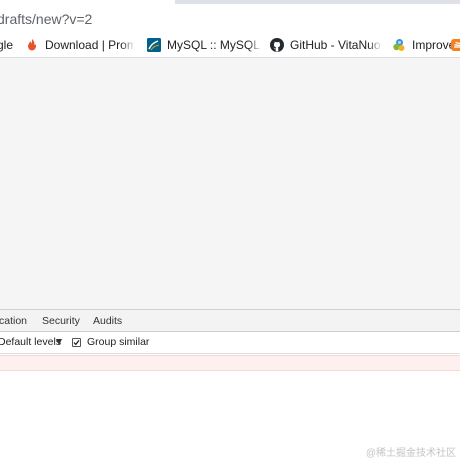  Describe the element at coordinates (80, 44) in the screenshot. I see `bookmark-prometheus: Download | Promet` at that location.